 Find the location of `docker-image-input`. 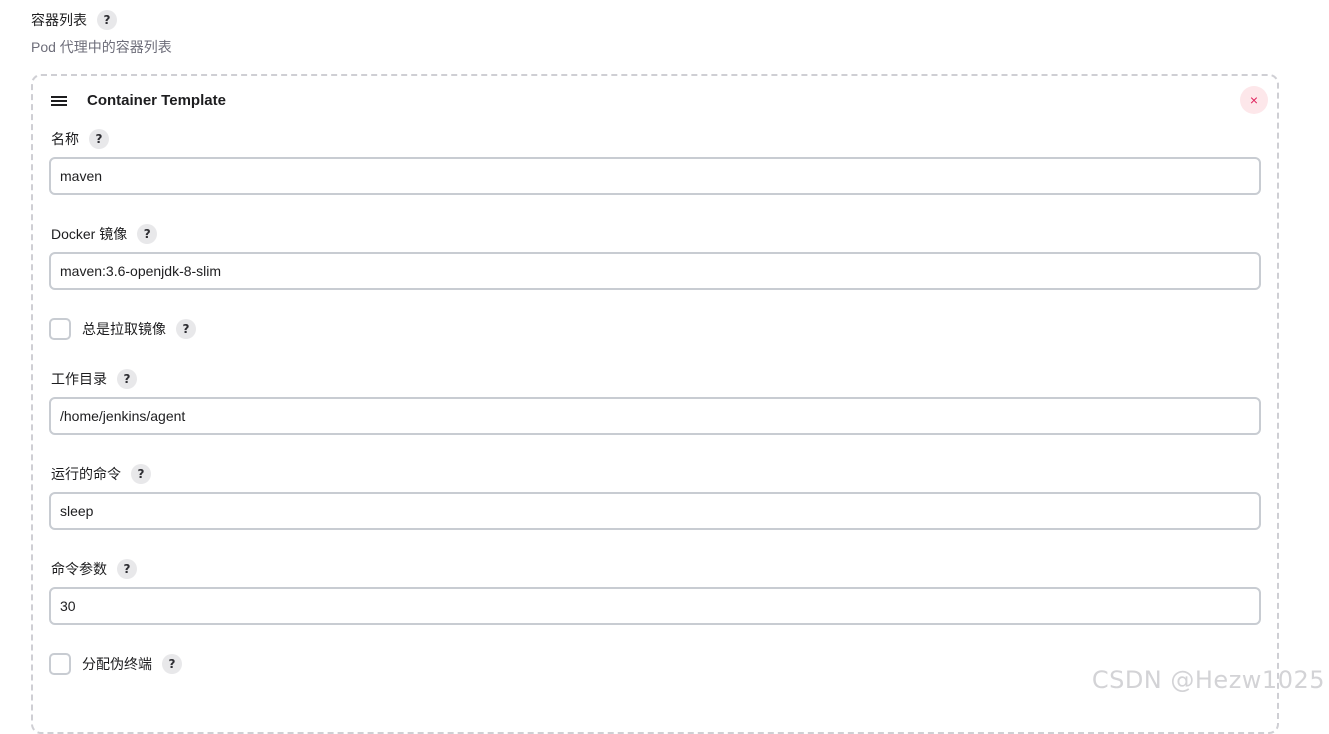

docker-image-input is located at coordinates (655, 271).